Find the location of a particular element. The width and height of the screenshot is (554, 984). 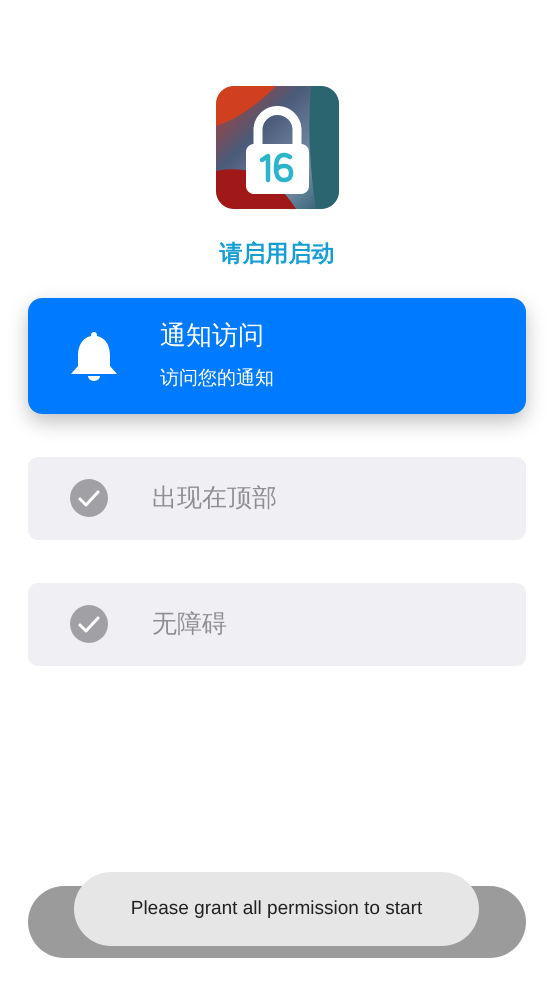

permission-title: 通知访问 is located at coordinates (212, 336).